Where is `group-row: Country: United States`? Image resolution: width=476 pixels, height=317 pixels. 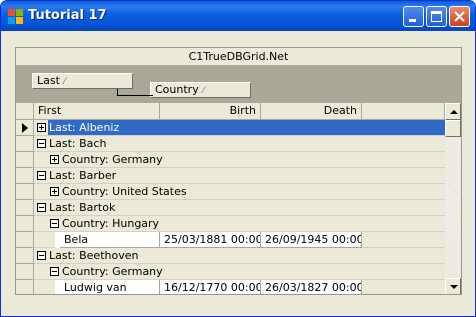
group-row: Country: United States is located at coordinates (230, 192).